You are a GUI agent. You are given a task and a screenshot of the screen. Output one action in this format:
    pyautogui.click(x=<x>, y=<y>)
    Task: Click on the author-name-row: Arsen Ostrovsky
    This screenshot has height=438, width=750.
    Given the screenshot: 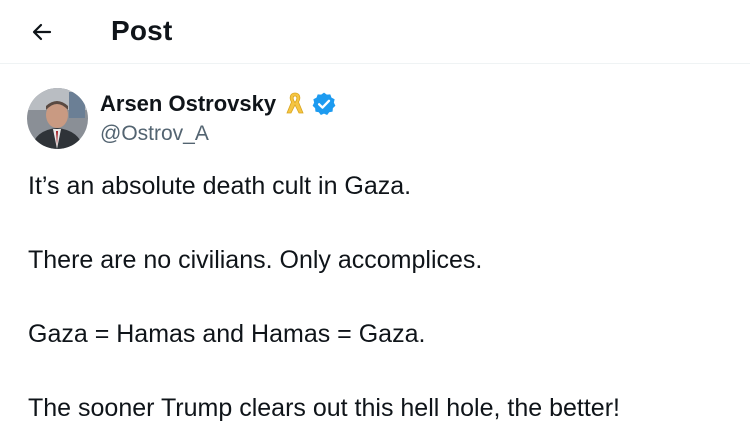 What is the action you would take?
    pyautogui.click(x=218, y=104)
    